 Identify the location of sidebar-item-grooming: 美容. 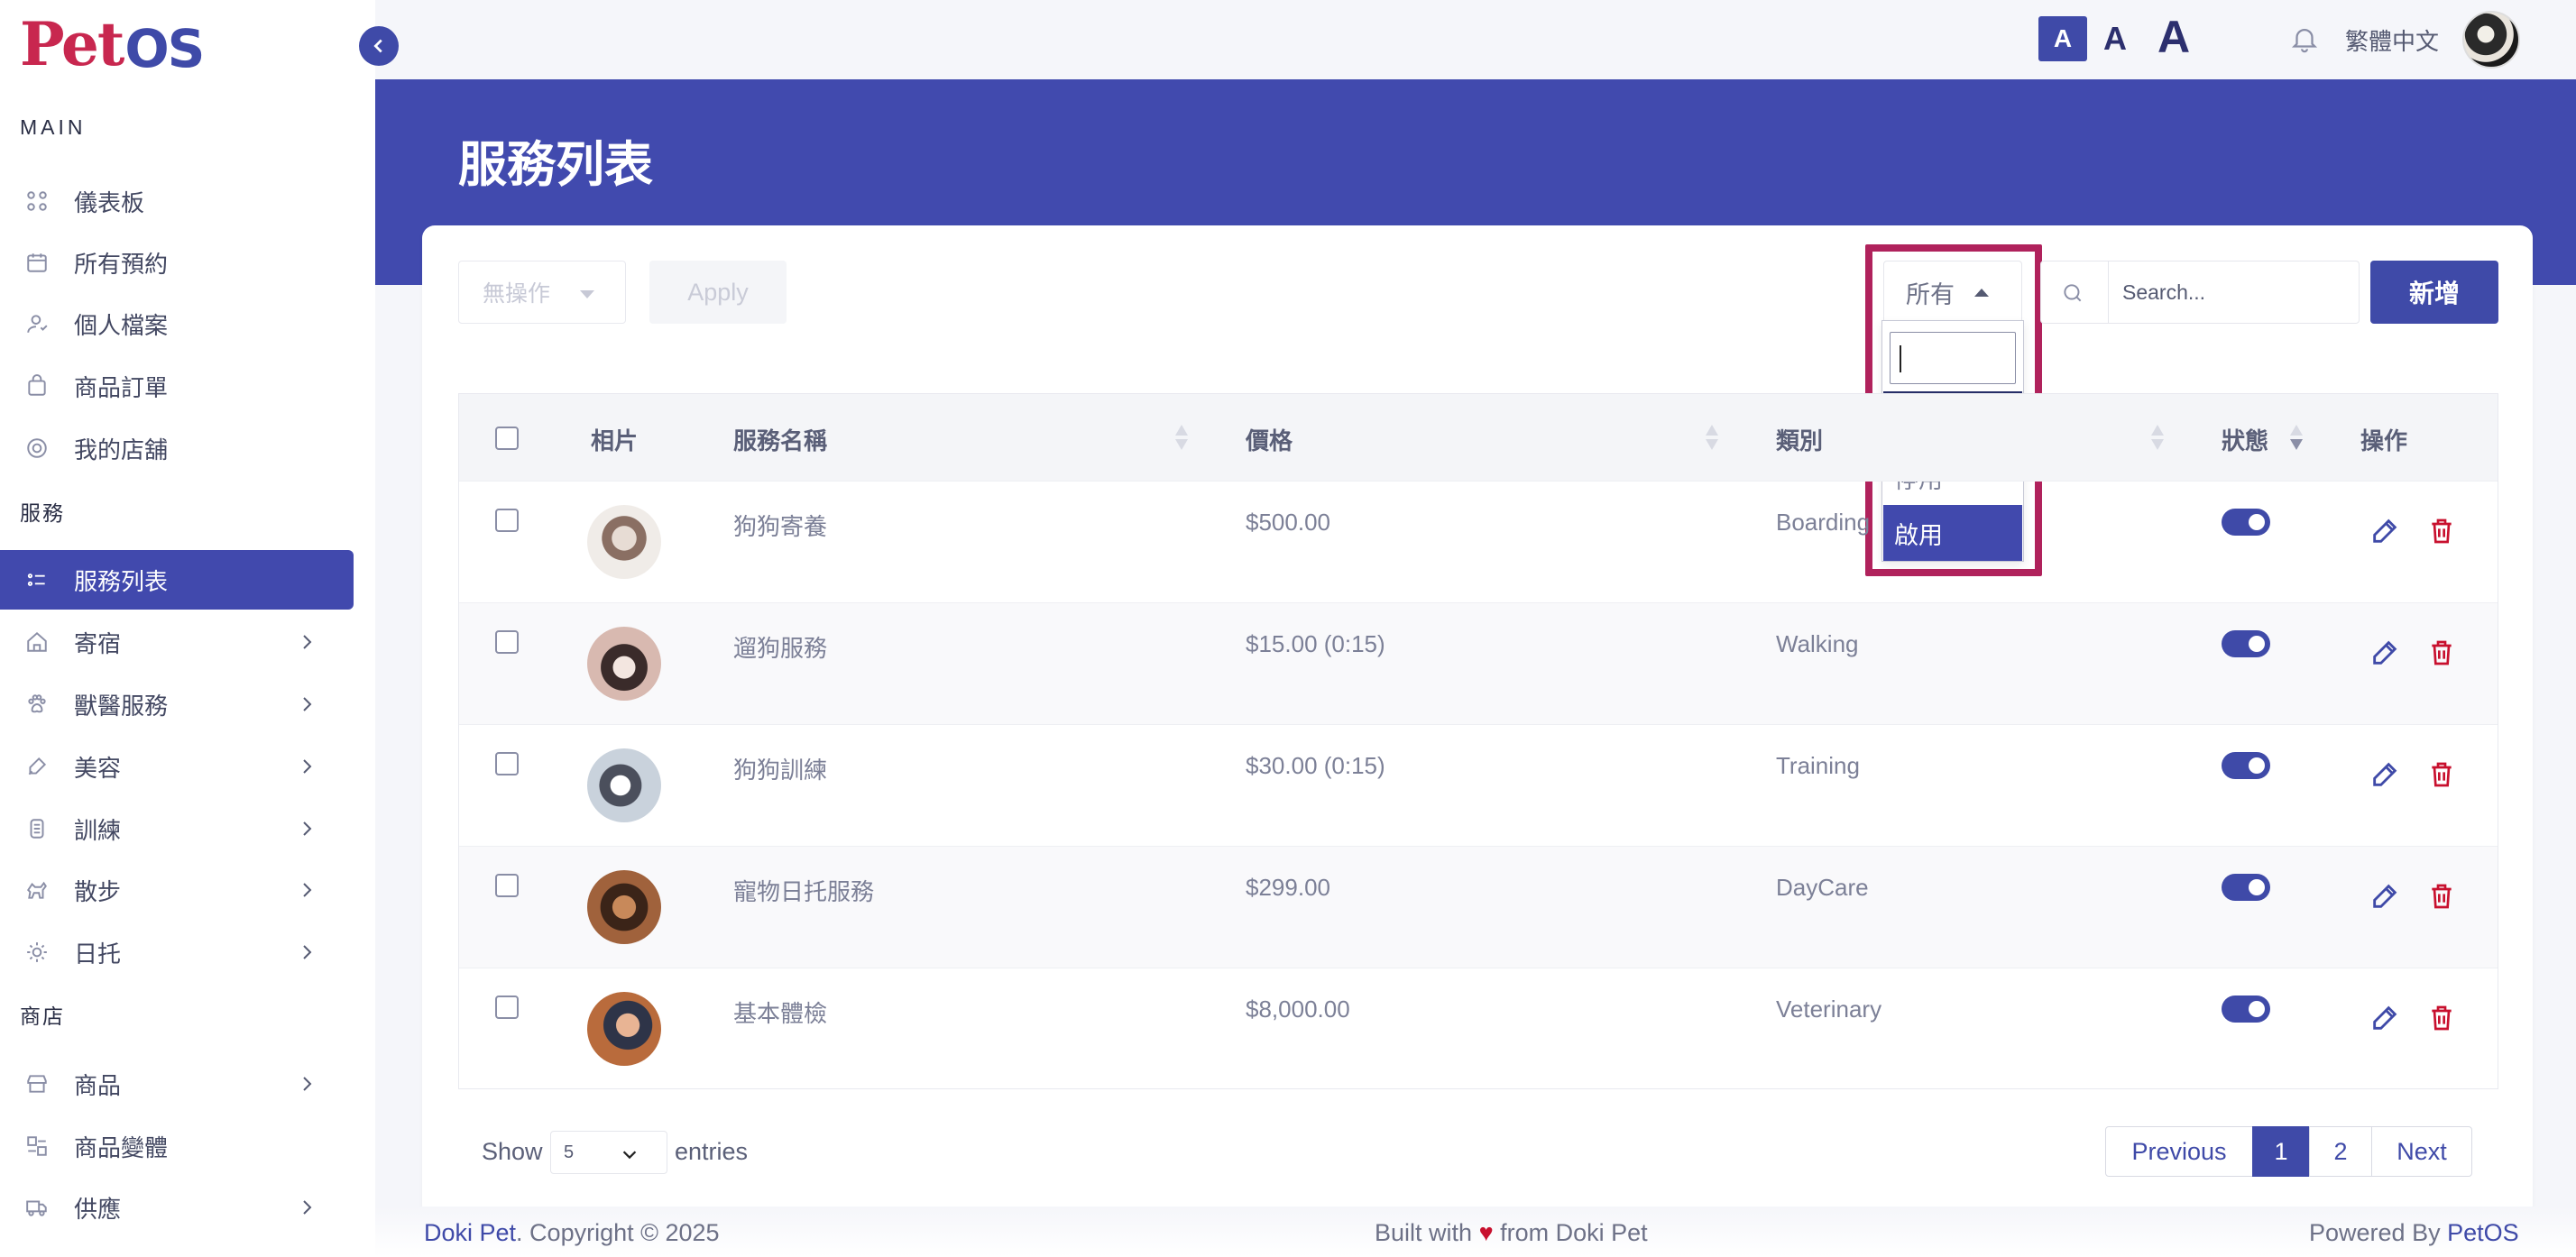
(177, 766).